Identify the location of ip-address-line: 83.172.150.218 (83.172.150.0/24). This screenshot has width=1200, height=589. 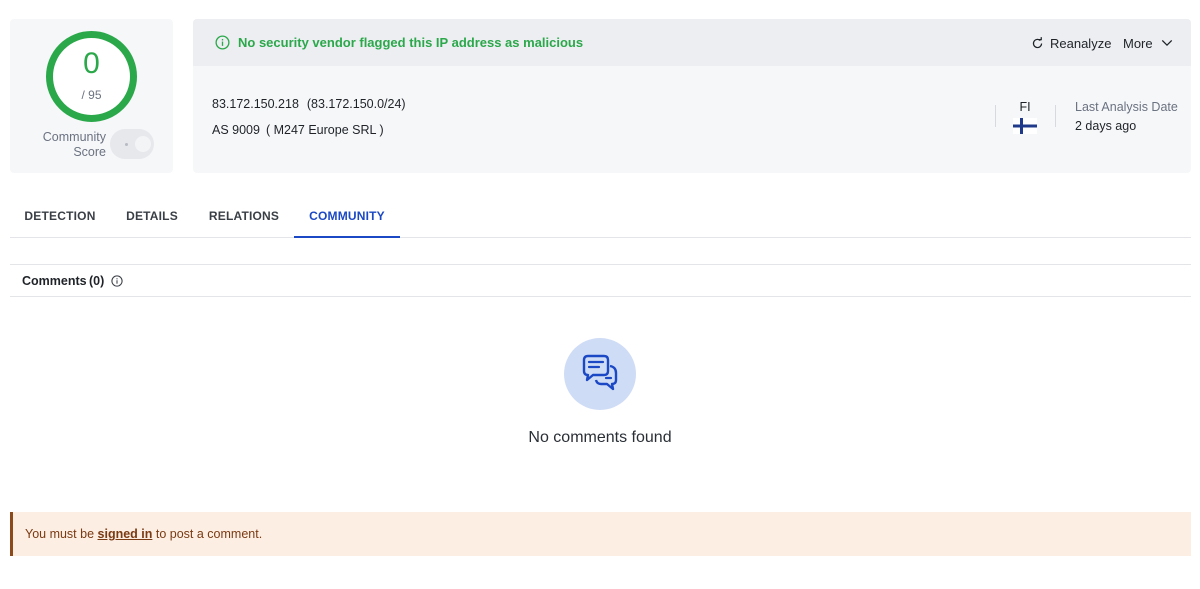
(309, 104).